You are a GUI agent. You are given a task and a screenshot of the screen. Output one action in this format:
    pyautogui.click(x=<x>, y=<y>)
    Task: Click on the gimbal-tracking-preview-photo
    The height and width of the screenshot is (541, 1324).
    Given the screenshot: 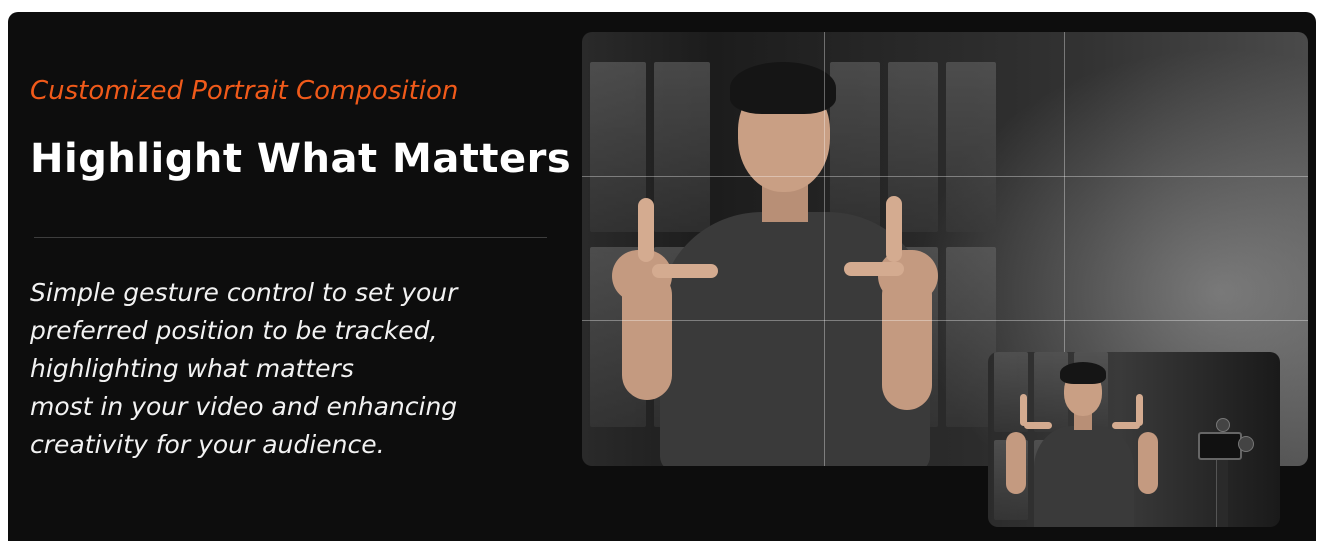 What is the action you would take?
    pyautogui.click(x=1134, y=439)
    